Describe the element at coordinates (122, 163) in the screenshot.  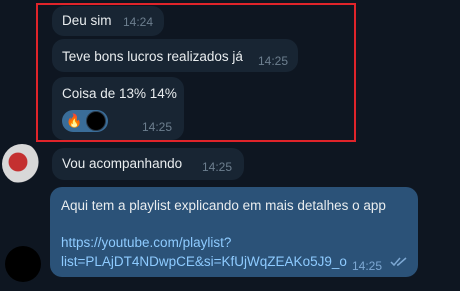
I see `message-text: Vou acompanhando` at that location.